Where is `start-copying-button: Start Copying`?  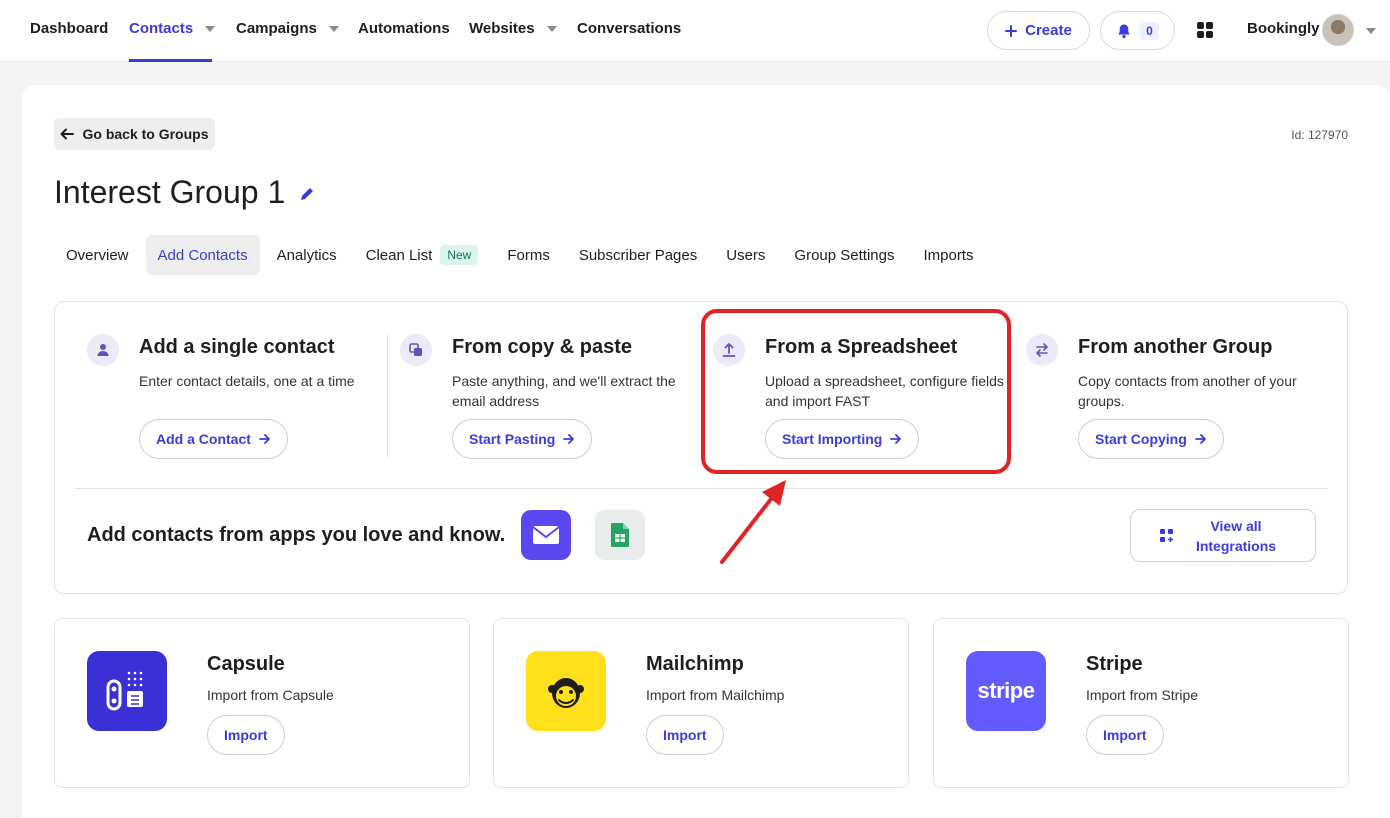
start-copying-button: Start Copying is located at coordinates (1151, 439).